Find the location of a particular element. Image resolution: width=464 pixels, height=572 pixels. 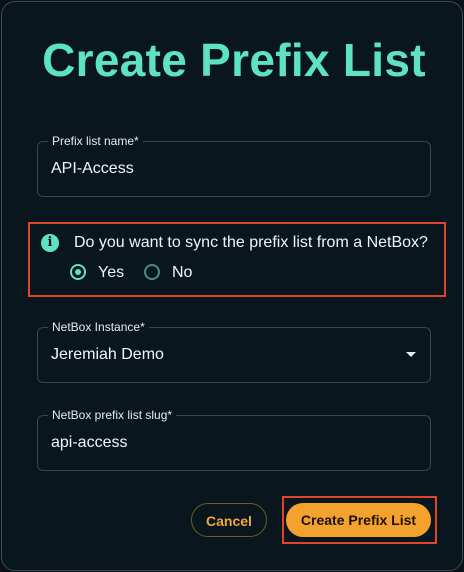

prefix-list-name-value: API-Access is located at coordinates (92, 169).